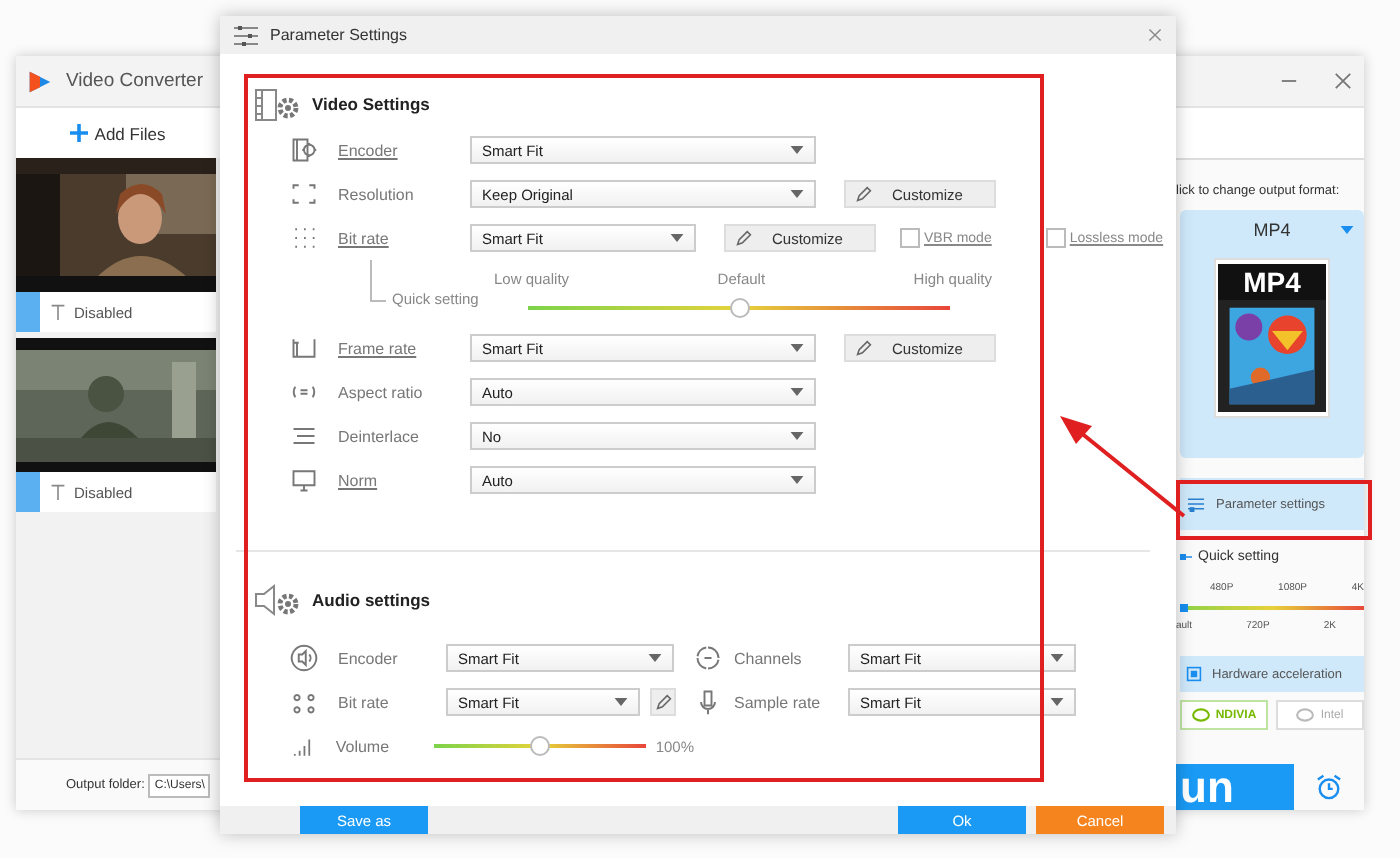 The width and height of the screenshot is (1400, 858). I want to click on monitor-icon, so click(304, 480).